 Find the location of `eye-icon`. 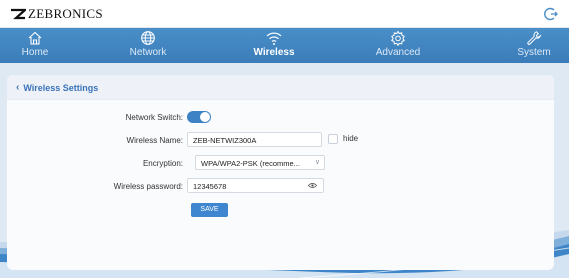

eye-icon is located at coordinates (312, 185).